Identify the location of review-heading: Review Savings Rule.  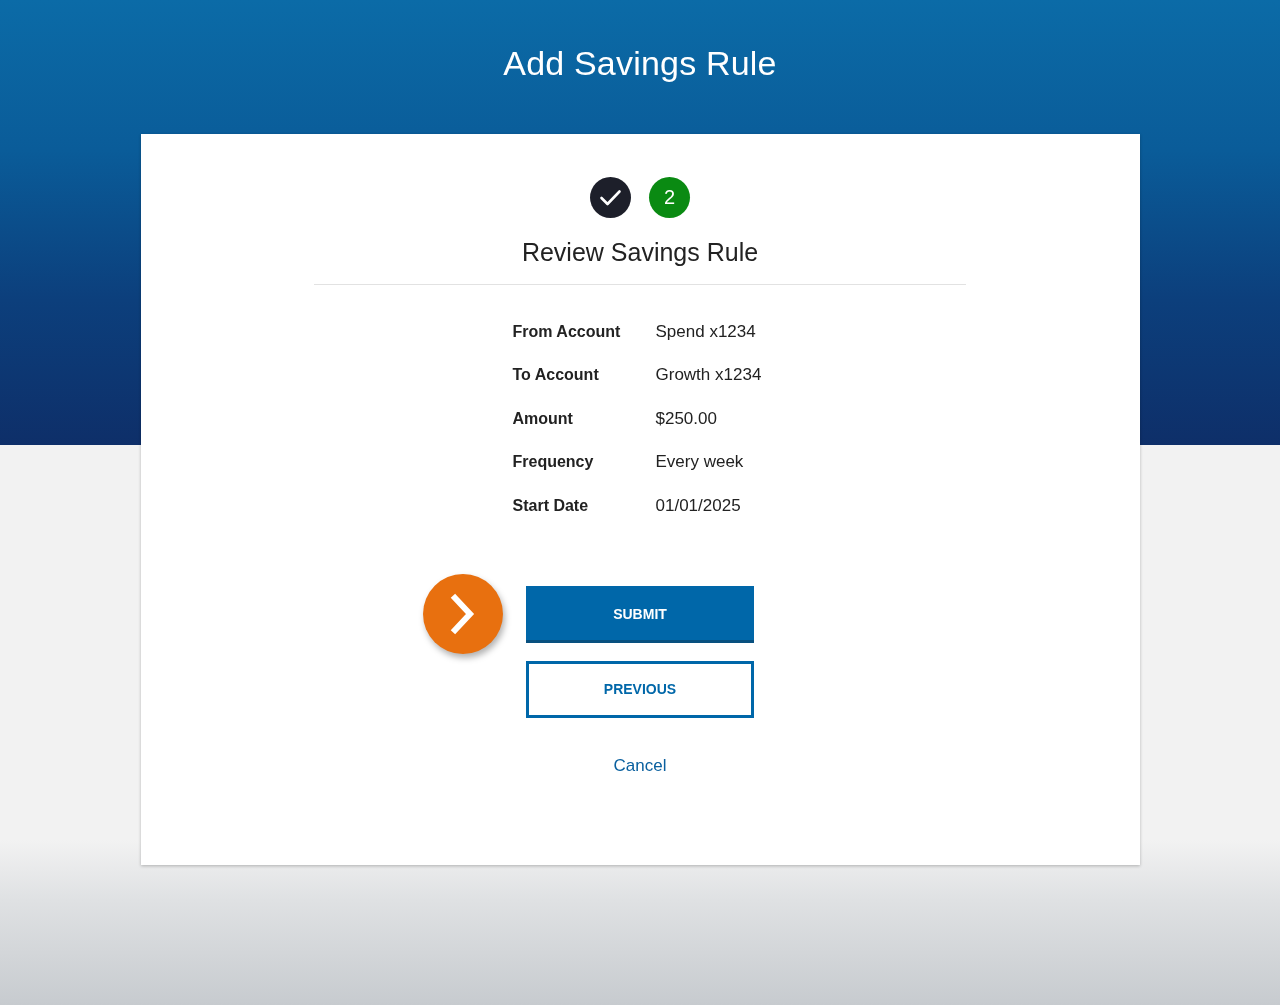
(640, 252).